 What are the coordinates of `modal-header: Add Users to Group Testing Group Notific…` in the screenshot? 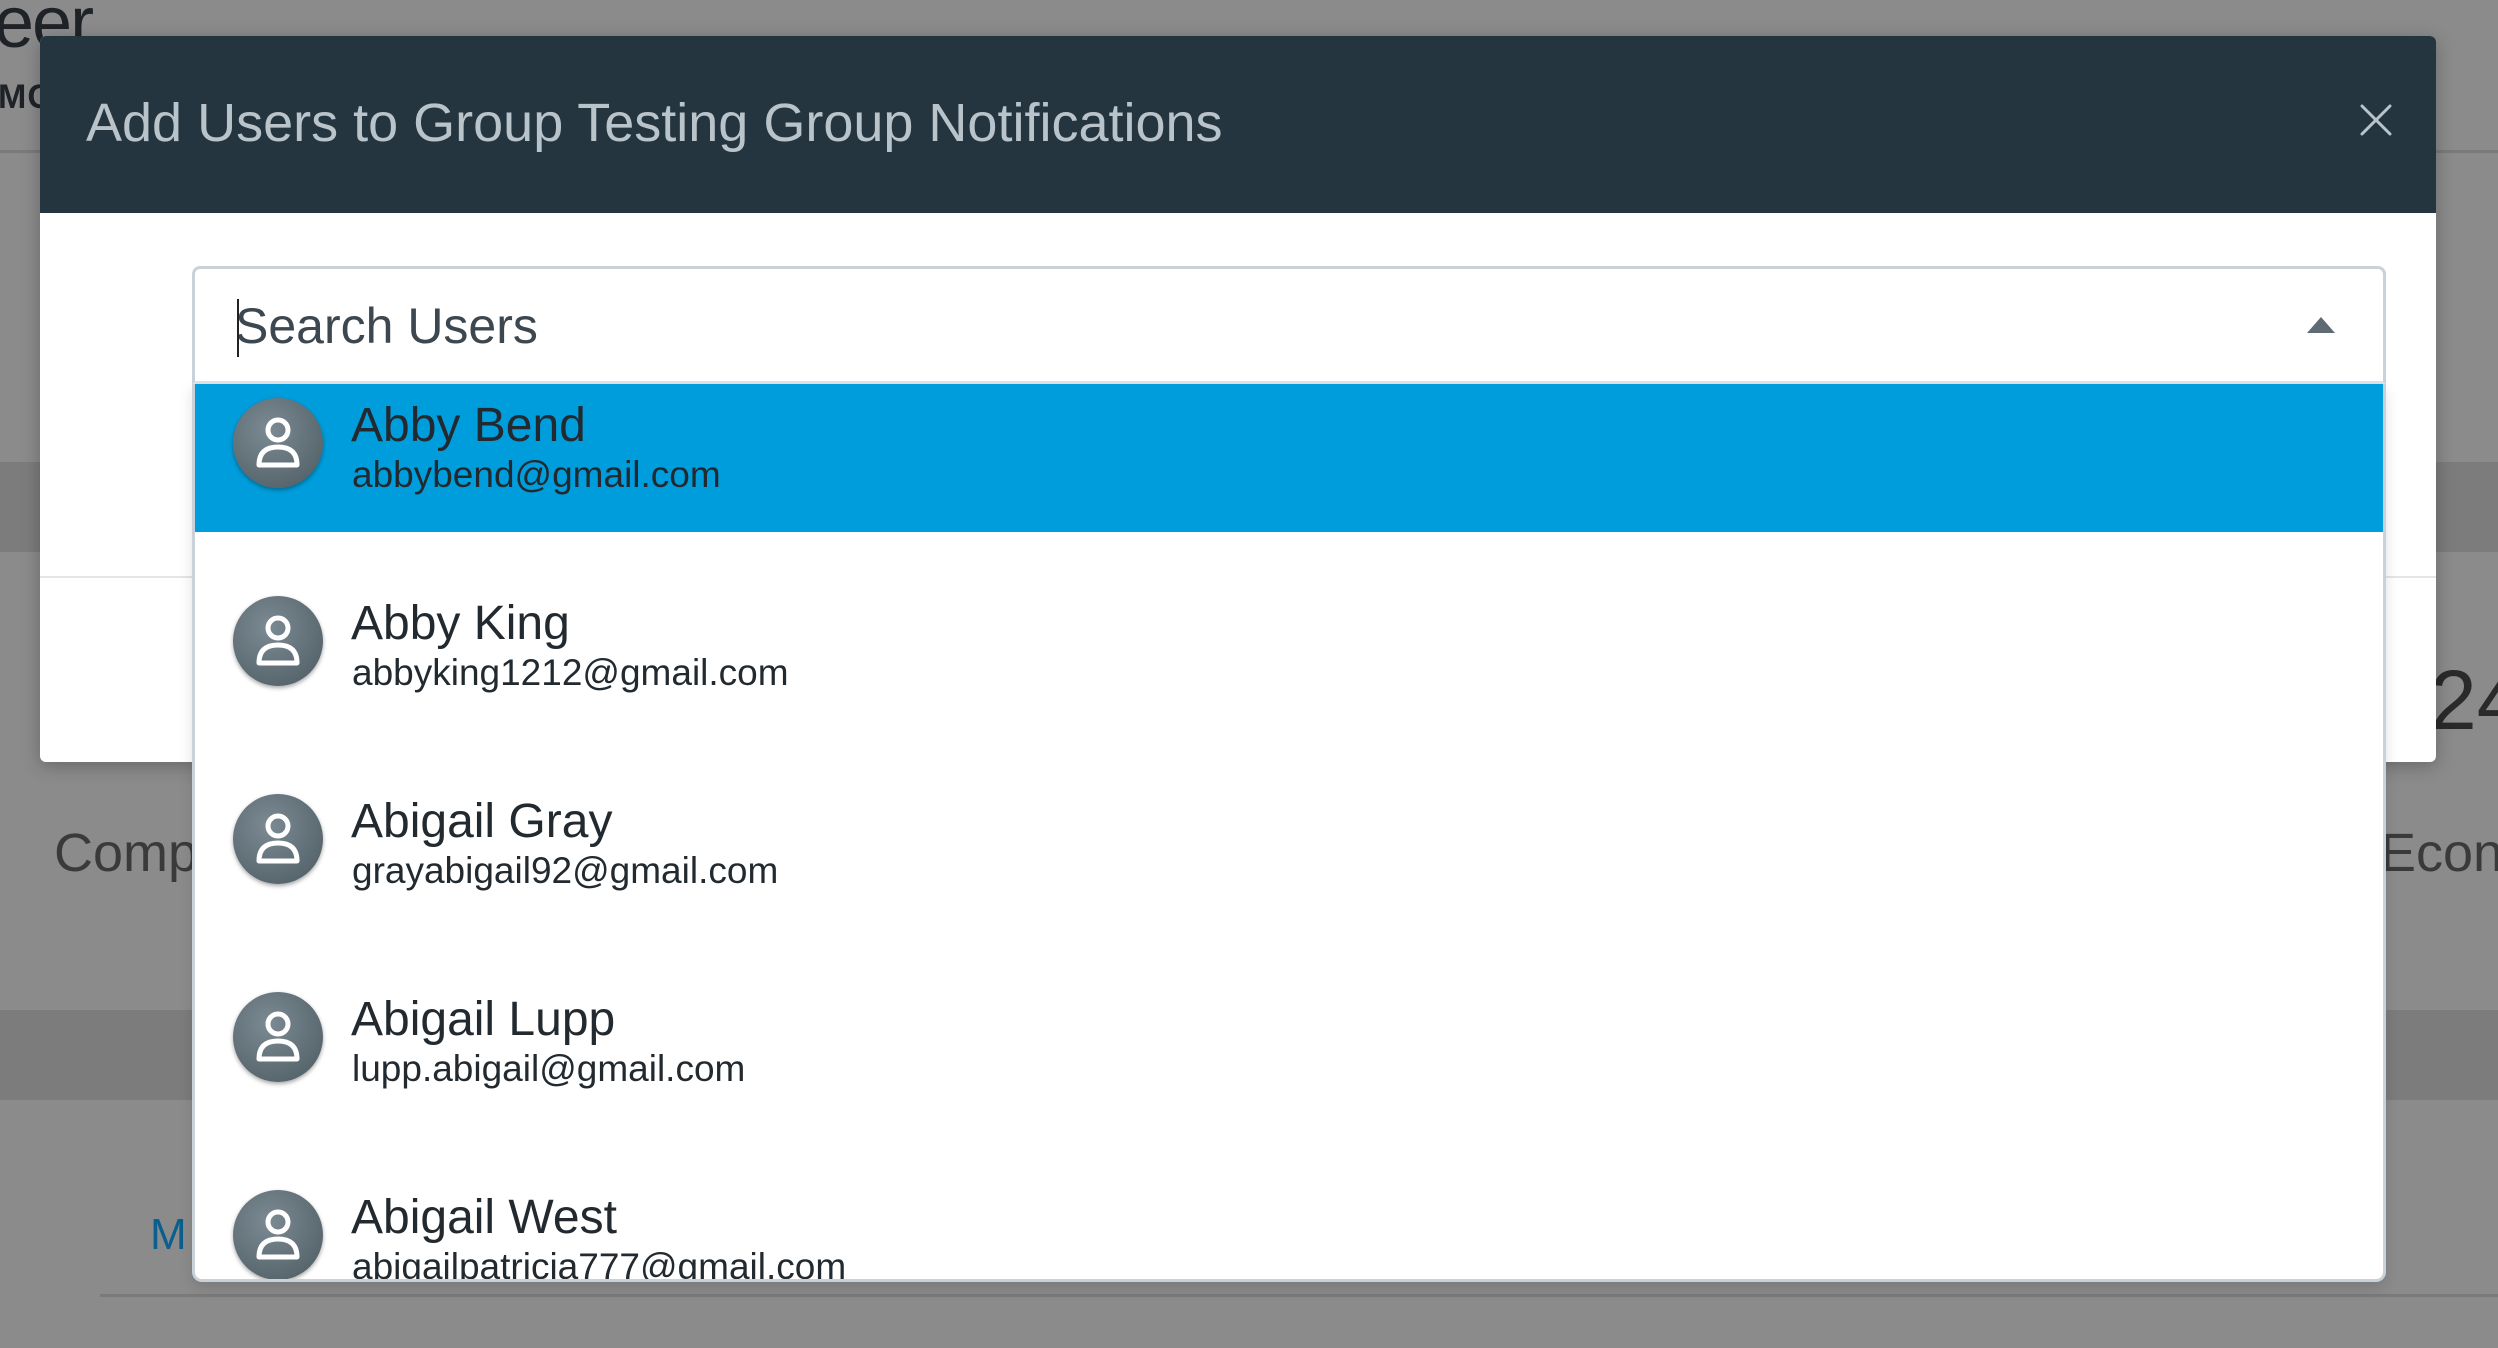 It's located at (1238, 124).